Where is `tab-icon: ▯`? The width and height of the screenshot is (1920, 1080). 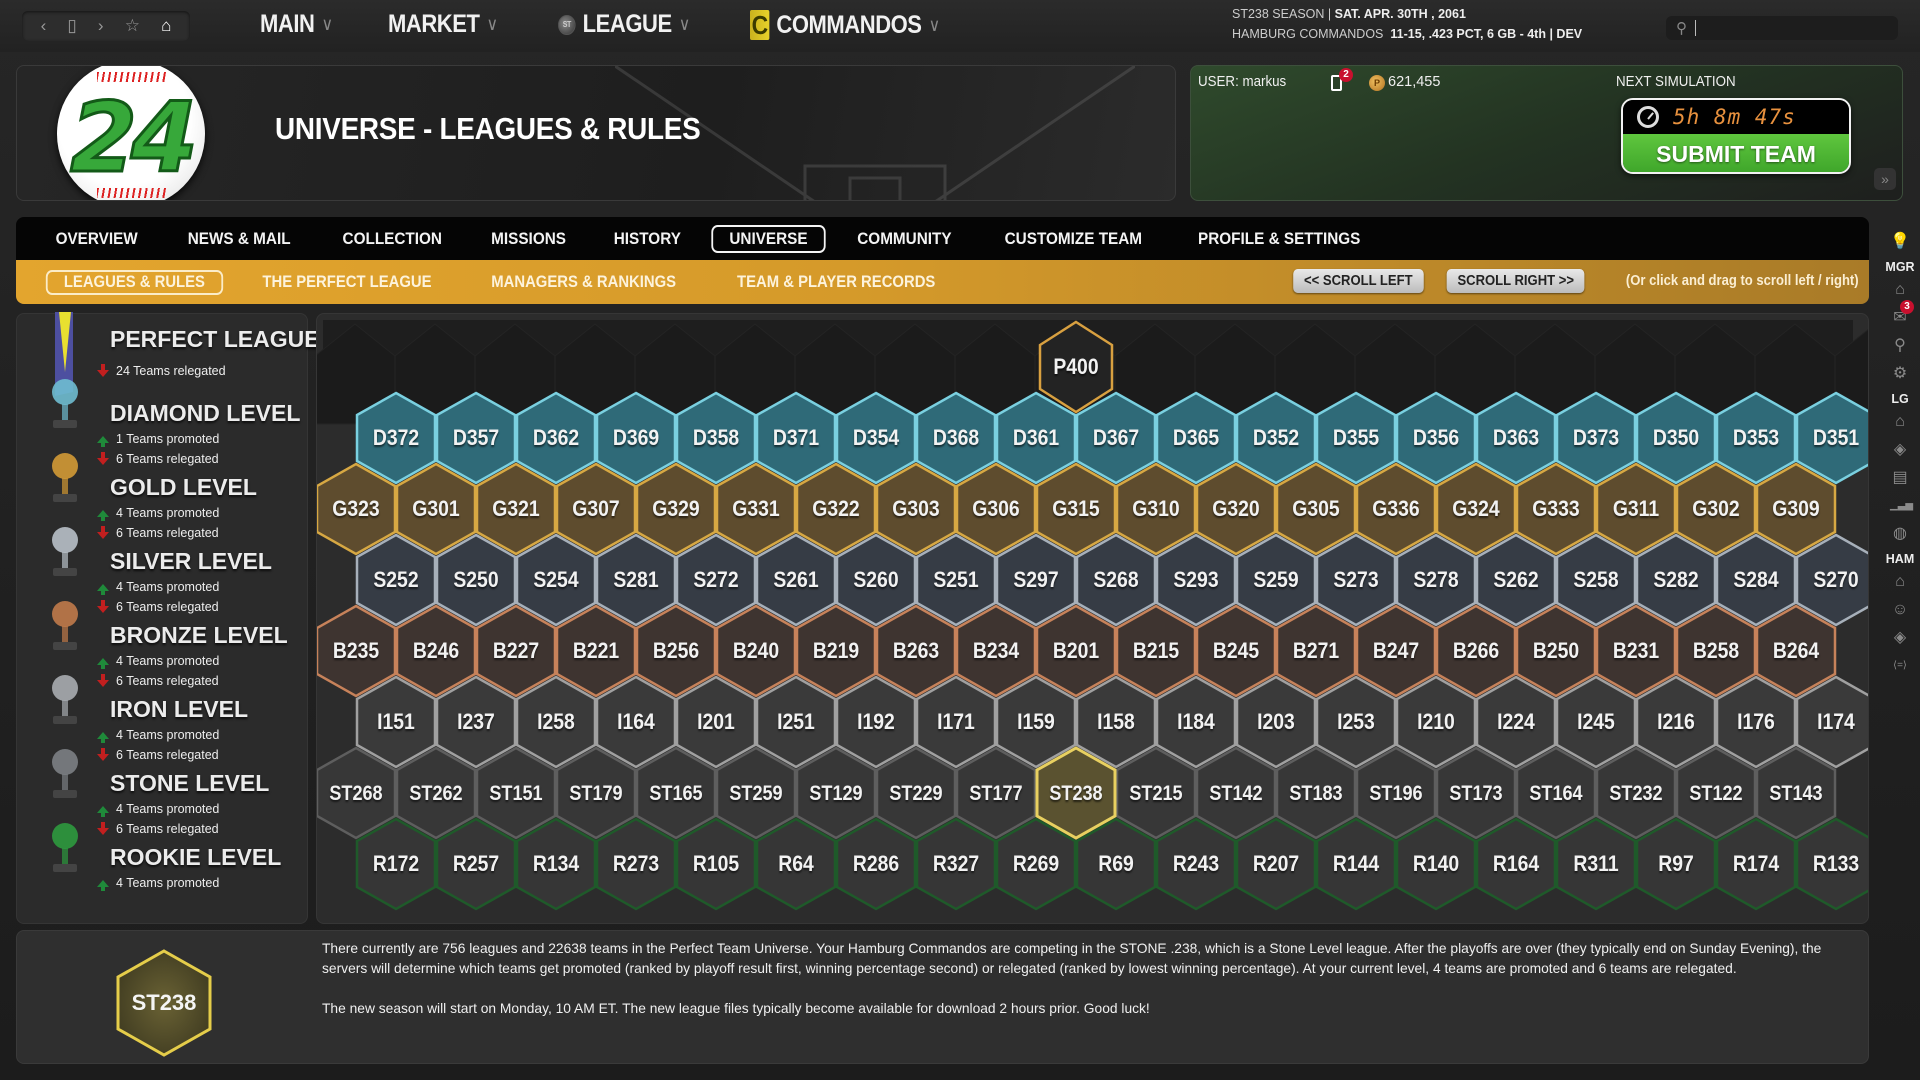 tab-icon: ▯ is located at coordinates (71, 26).